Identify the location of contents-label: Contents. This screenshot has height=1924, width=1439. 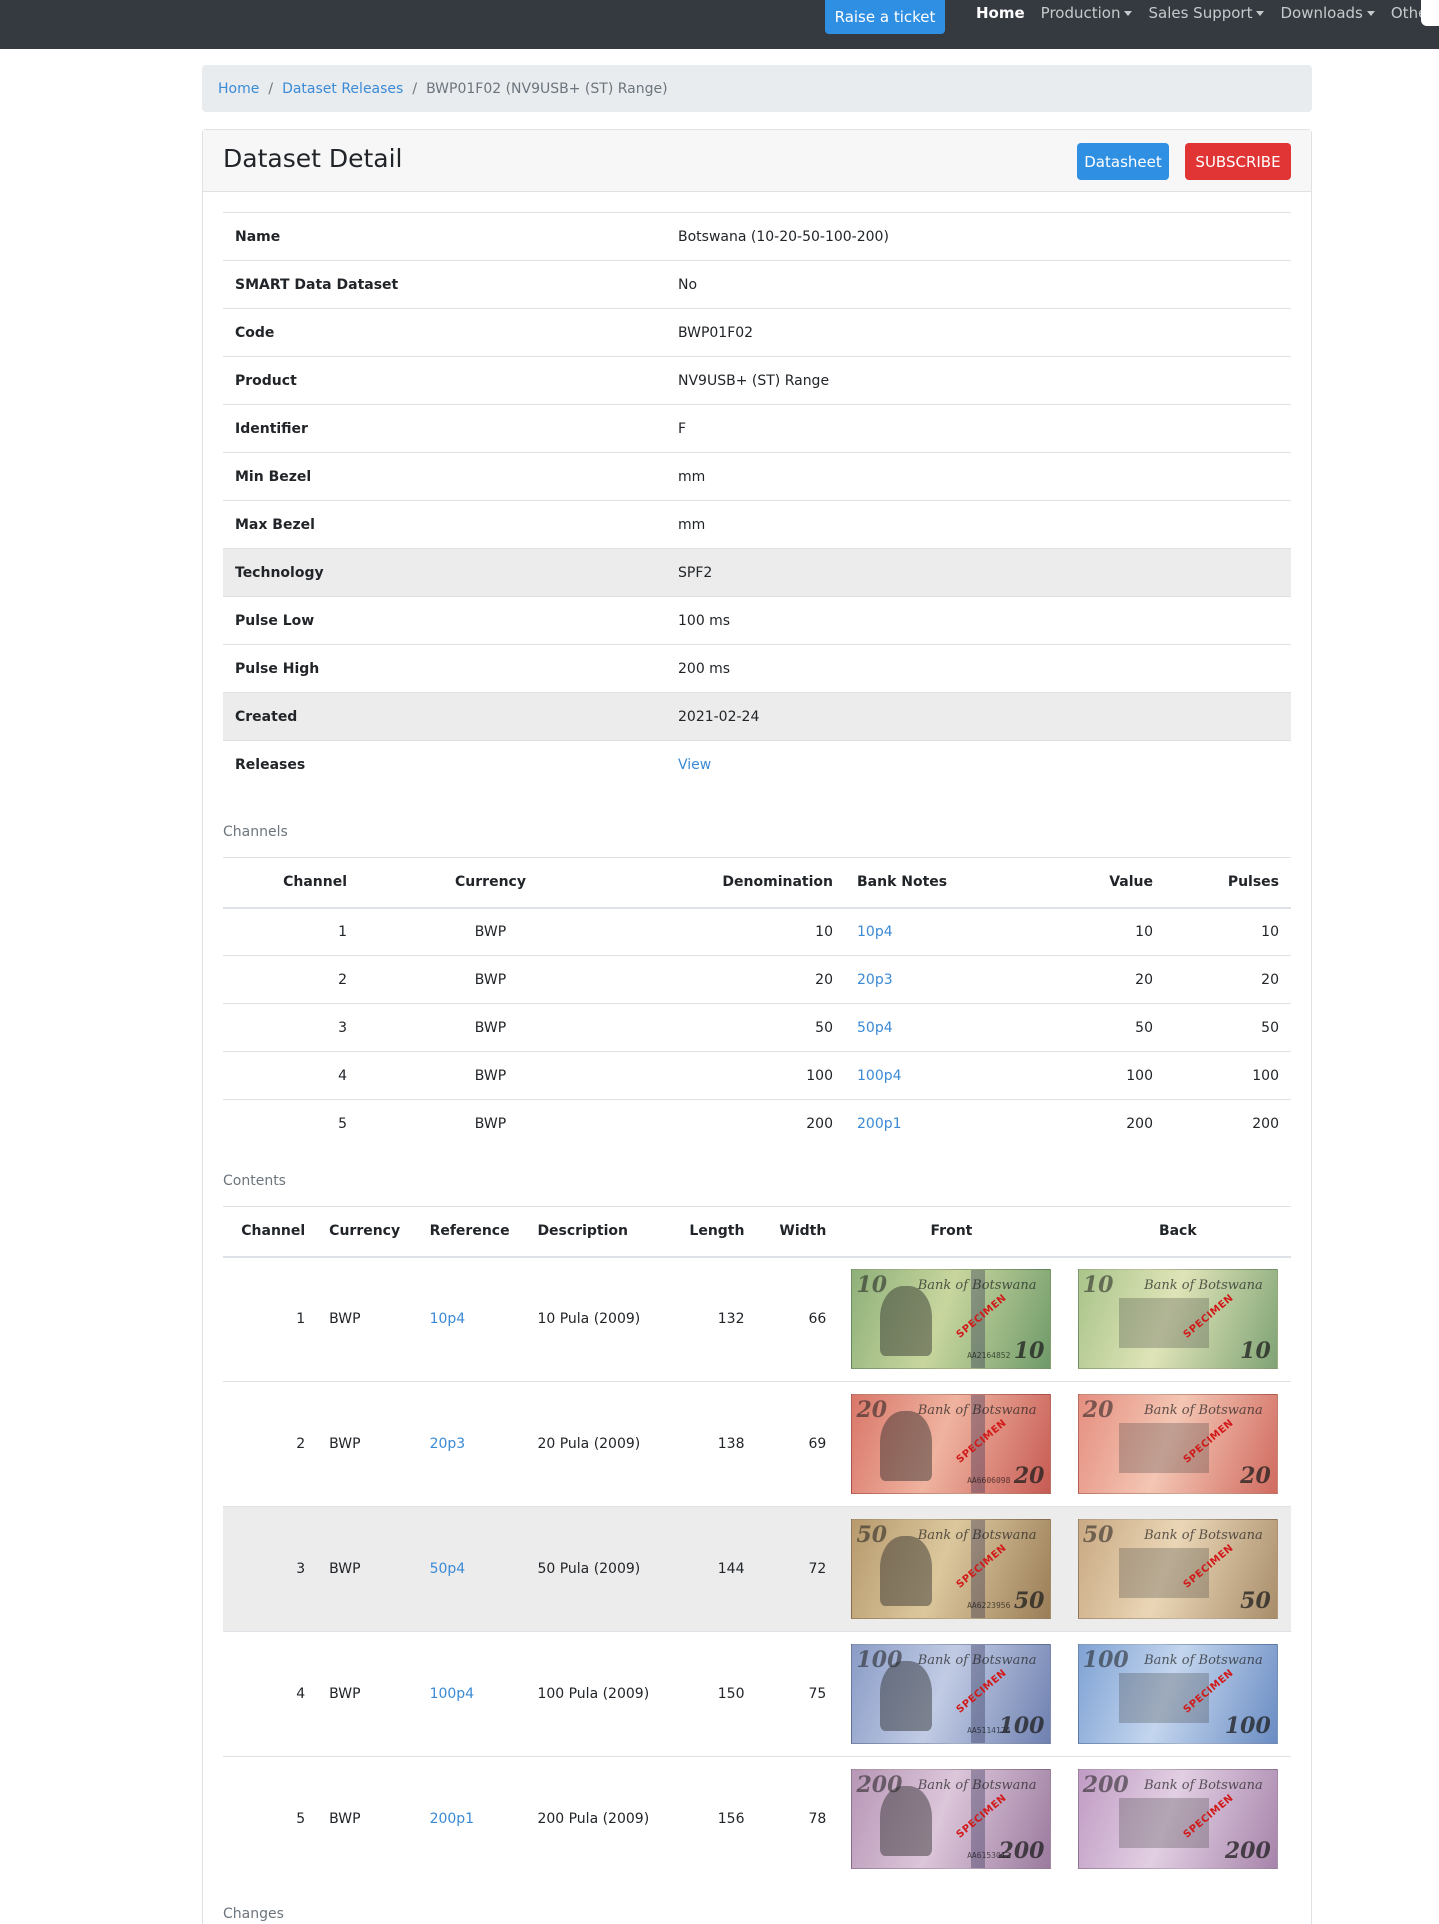
(254, 1181).